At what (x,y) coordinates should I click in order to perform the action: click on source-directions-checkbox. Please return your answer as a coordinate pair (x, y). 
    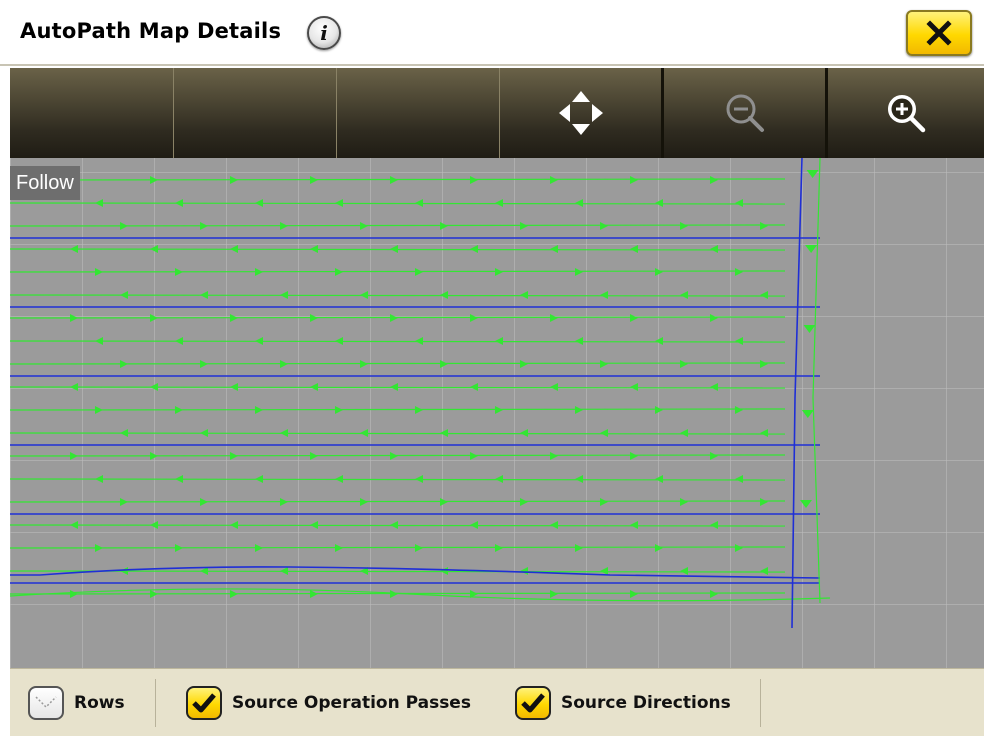
    Looking at the image, I should click on (533, 703).